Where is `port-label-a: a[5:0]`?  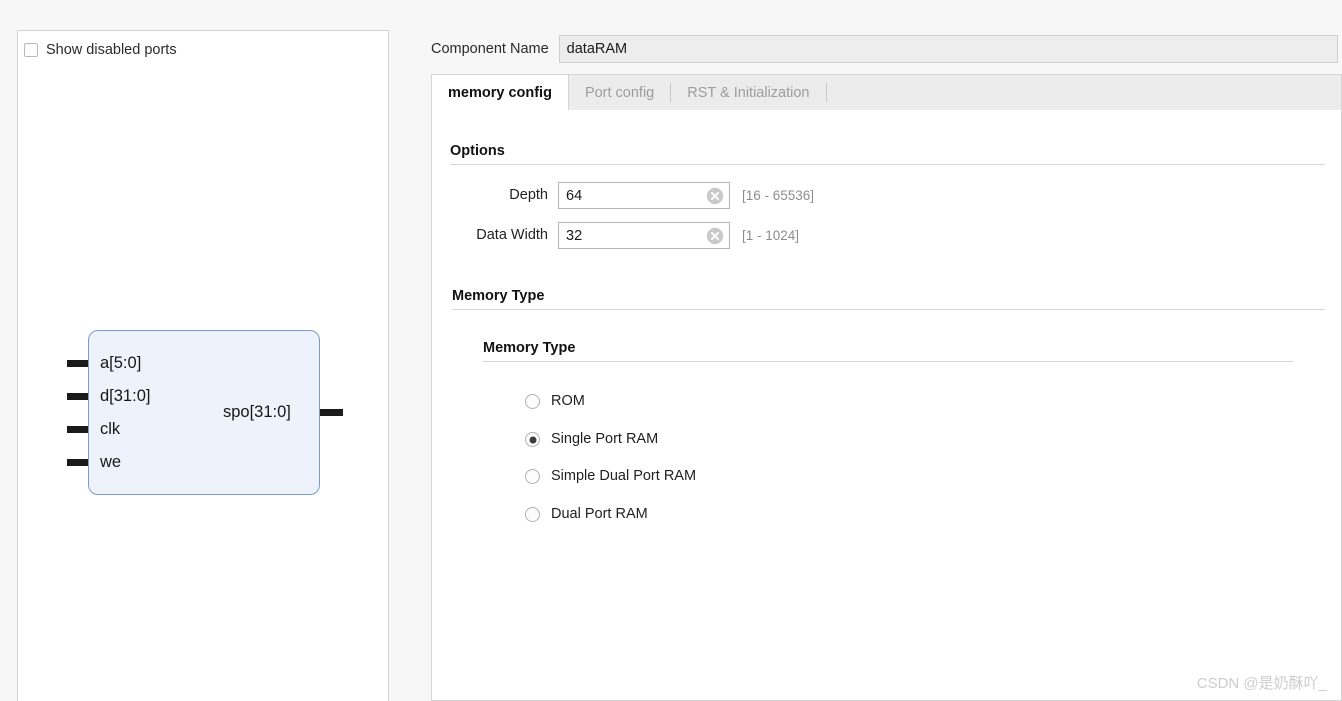 port-label-a: a[5:0] is located at coordinates (121, 363).